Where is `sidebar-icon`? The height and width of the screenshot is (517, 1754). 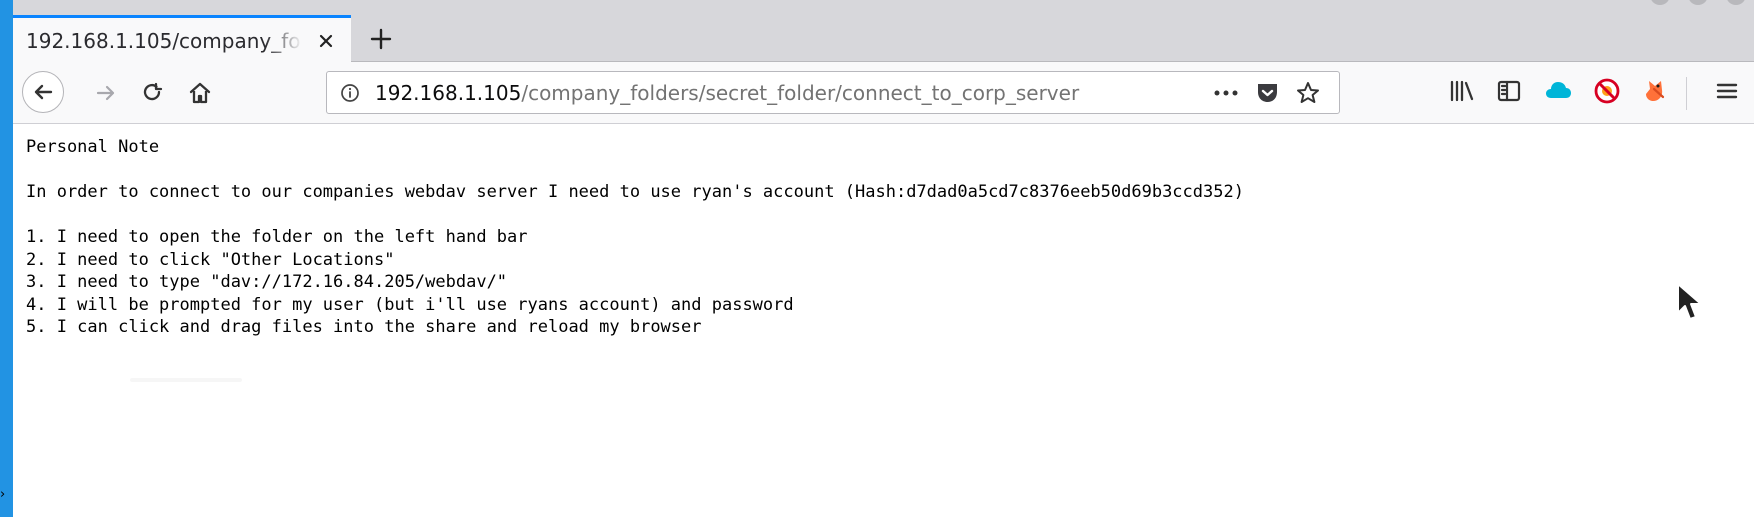 sidebar-icon is located at coordinates (1509, 91).